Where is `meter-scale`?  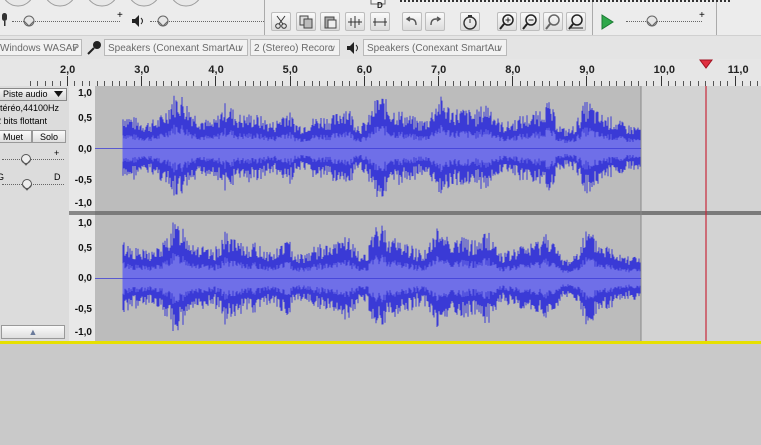 meter-scale is located at coordinates (565, 3).